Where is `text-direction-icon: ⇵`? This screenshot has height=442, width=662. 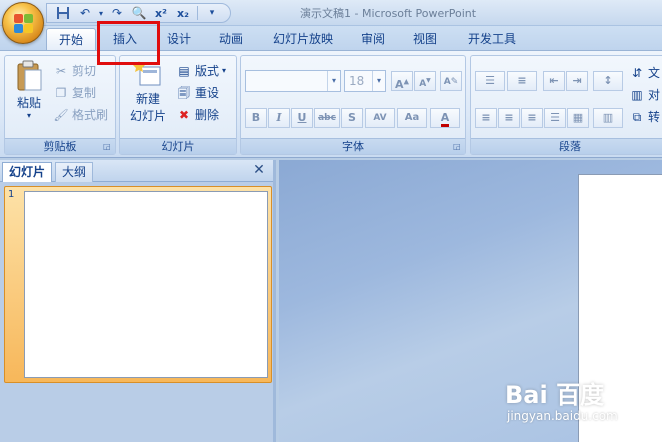
text-direction-icon: ⇵ is located at coordinates (637, 72).